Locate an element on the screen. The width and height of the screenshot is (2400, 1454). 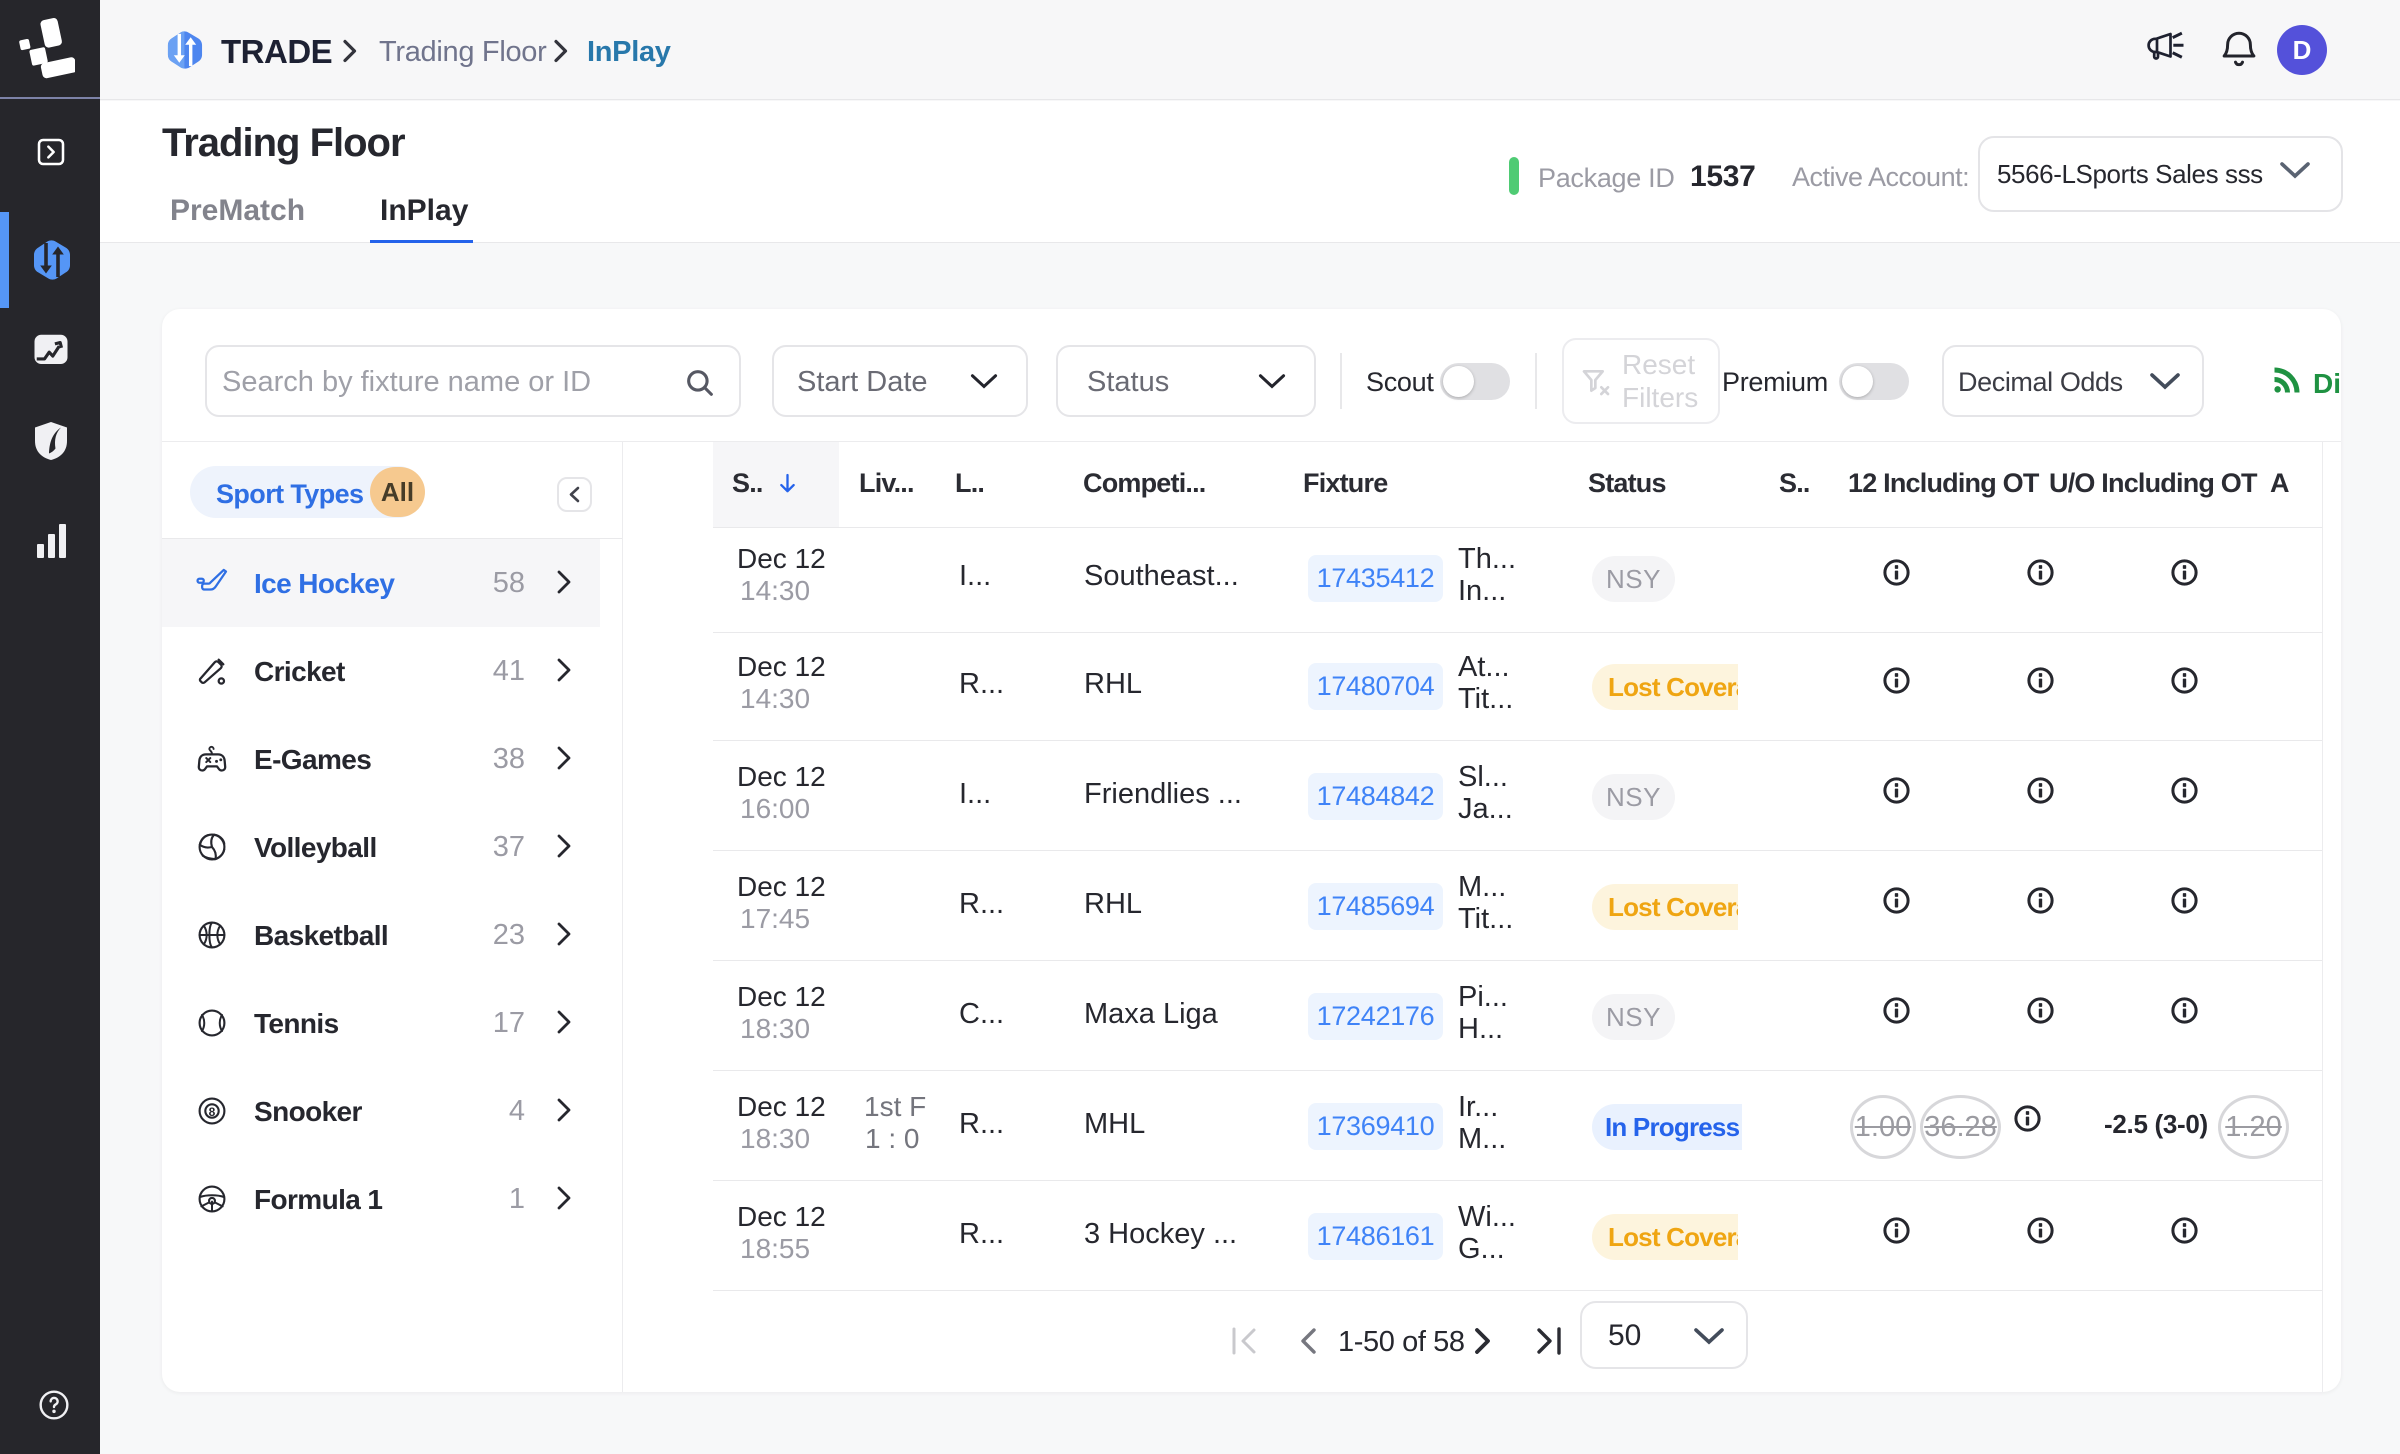
svg-text: 8 is located at coordinates (212, 1112).